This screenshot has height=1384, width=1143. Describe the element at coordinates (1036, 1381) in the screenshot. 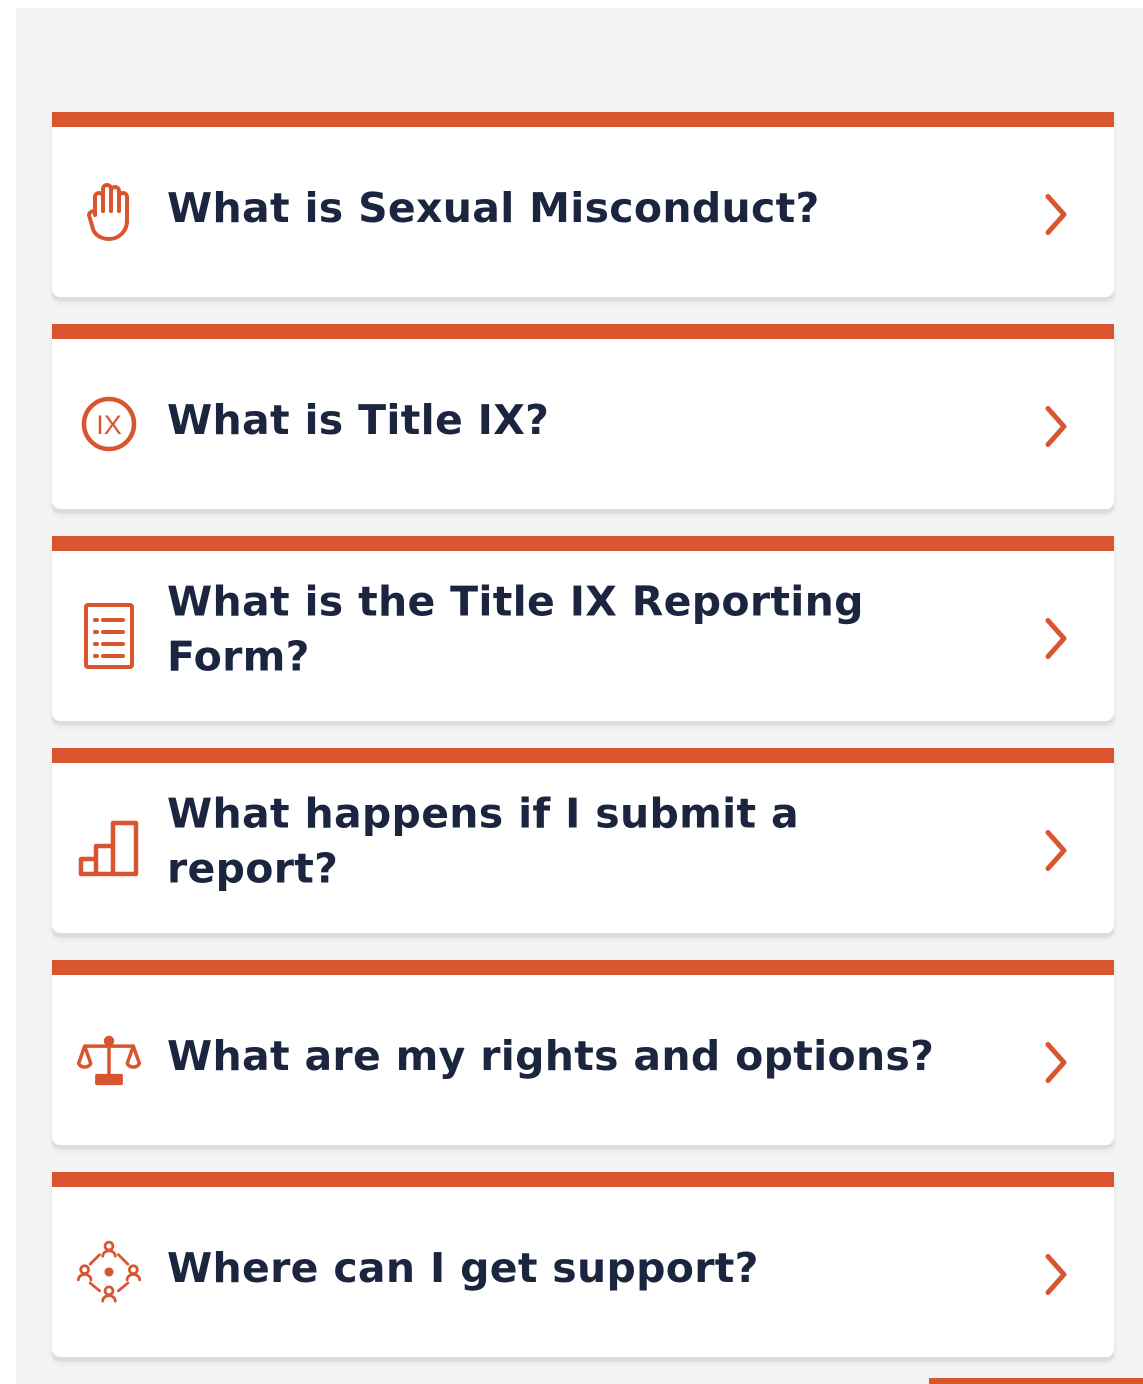

I see `bottom-accent-bar` at that location.